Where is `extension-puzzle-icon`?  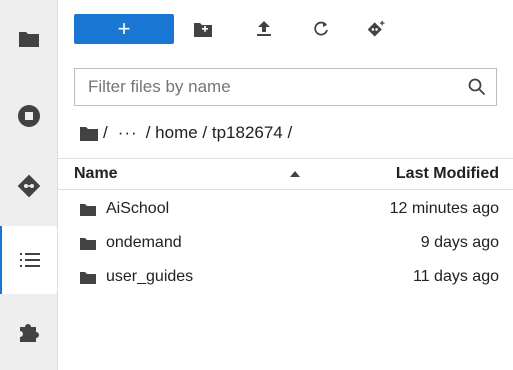
extension-puzzle-icon is located at coordinates (29, 333).